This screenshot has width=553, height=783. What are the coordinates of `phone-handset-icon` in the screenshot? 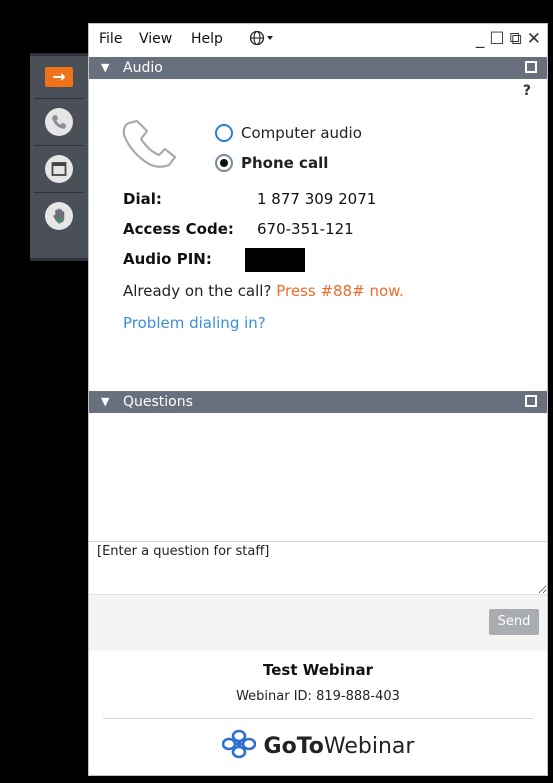 It's located at (152, 147).